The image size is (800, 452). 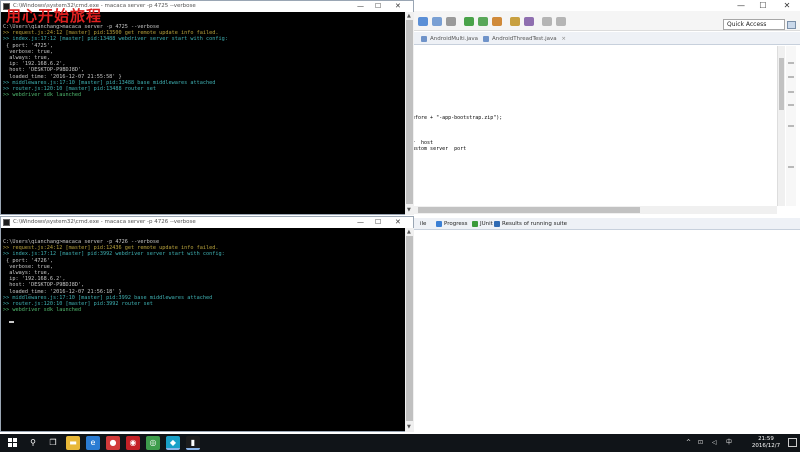 What do you see at coordinates (766, 439) in the screenshot?
I see `clock-time: 21:59` at bounding box center [766, 439].